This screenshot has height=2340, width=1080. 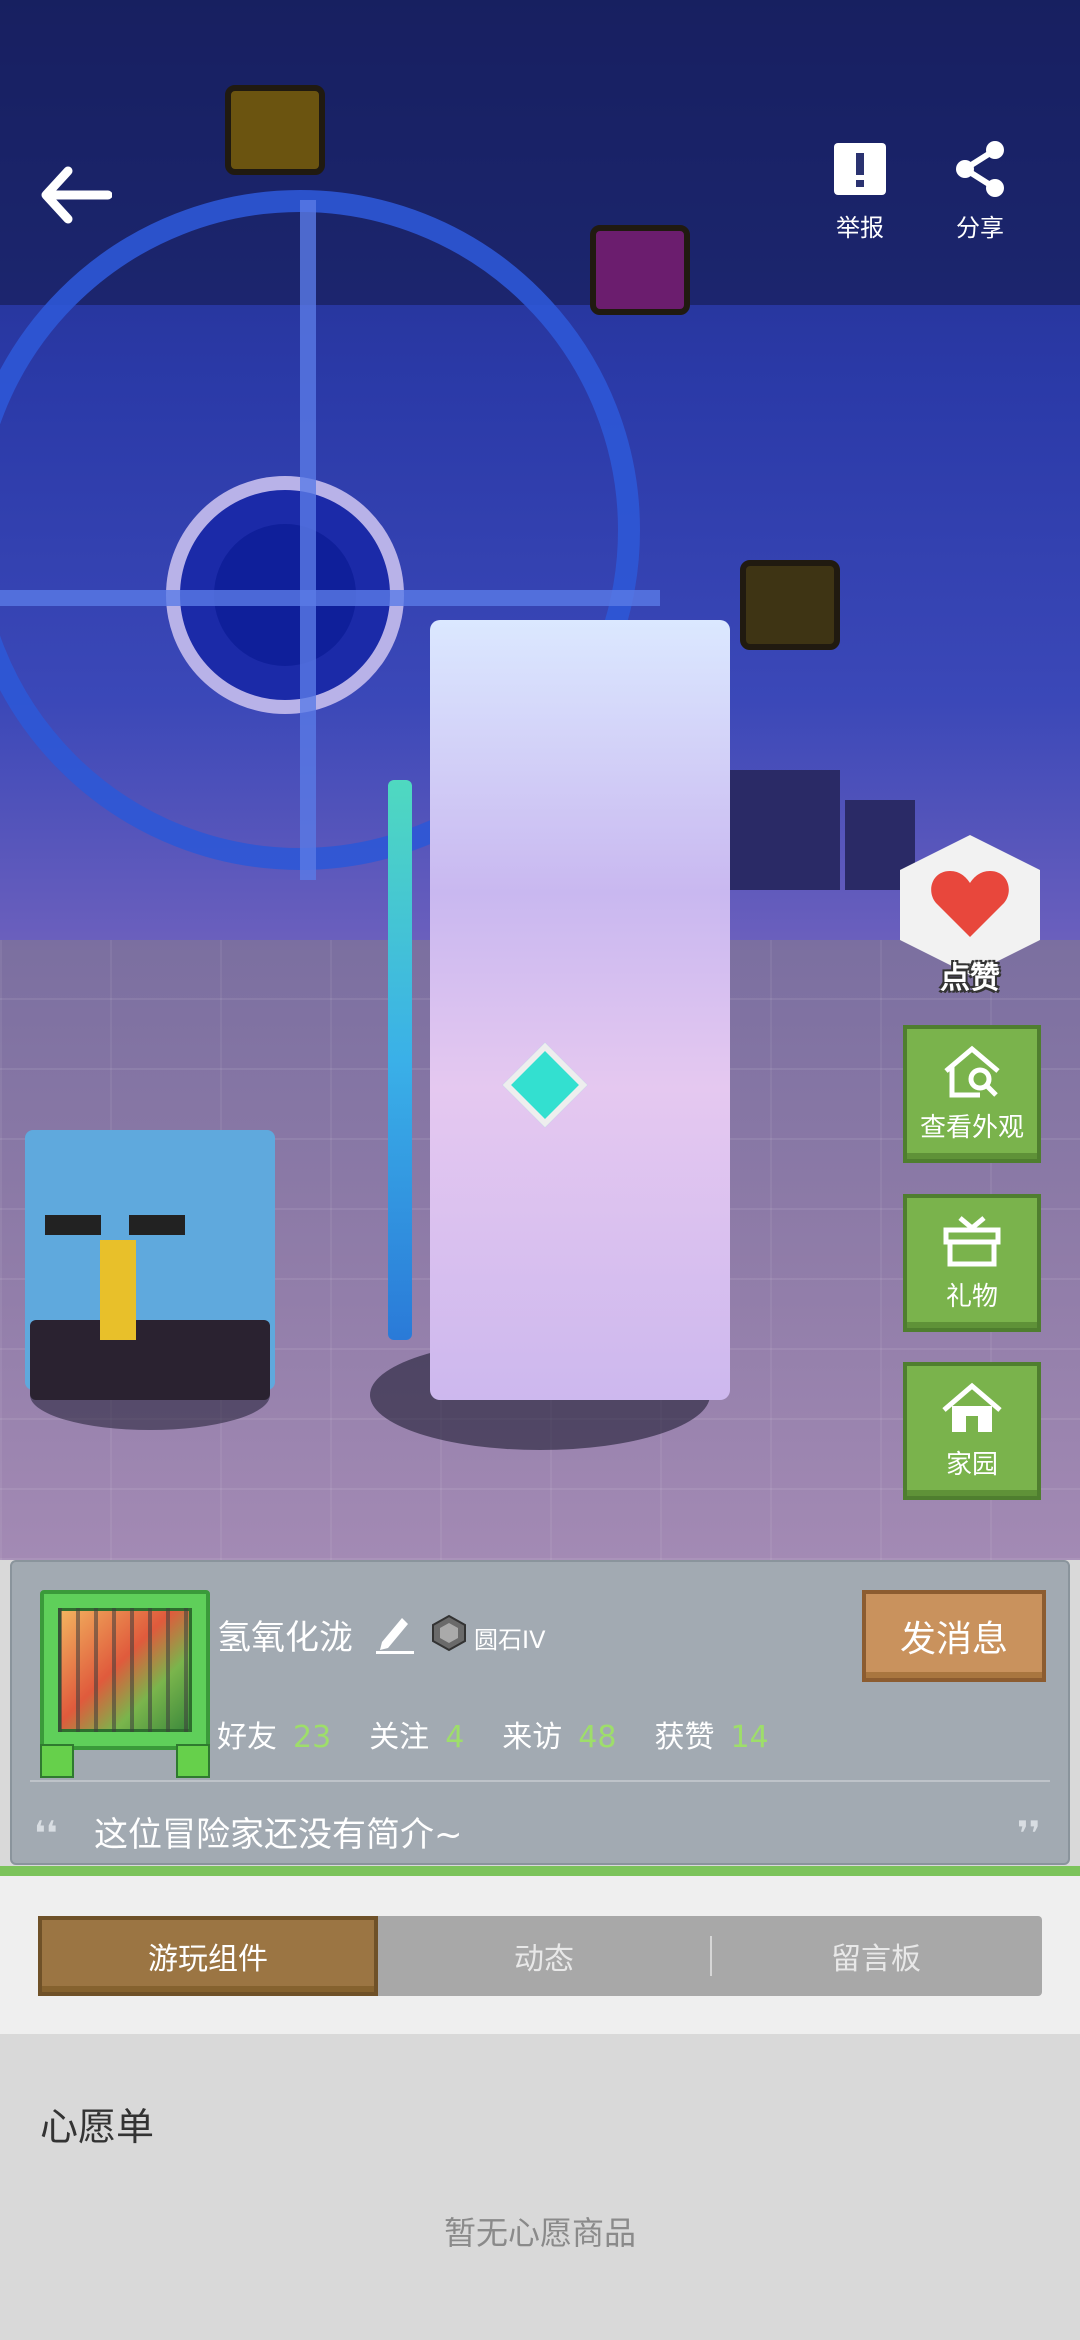 What do you see at coordinates (125, 1670) in the screenshot?
I see `avatar-cage-frame` at bounding box center [125, 1670].